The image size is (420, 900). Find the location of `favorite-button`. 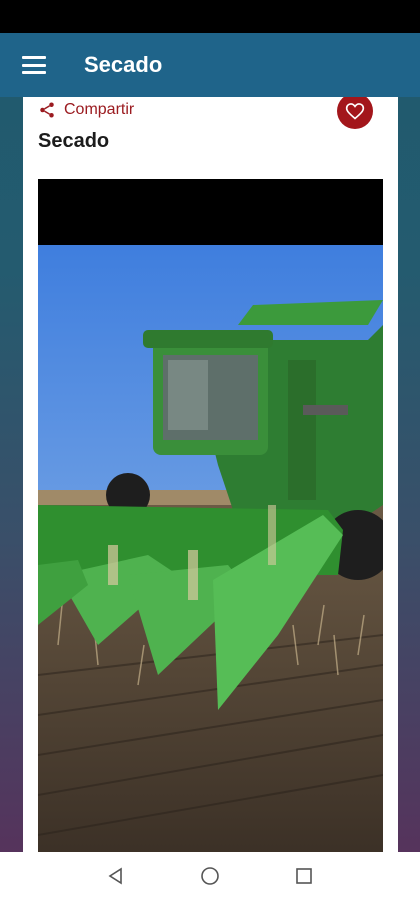

favorite-button is located at coordinates (355, 113).